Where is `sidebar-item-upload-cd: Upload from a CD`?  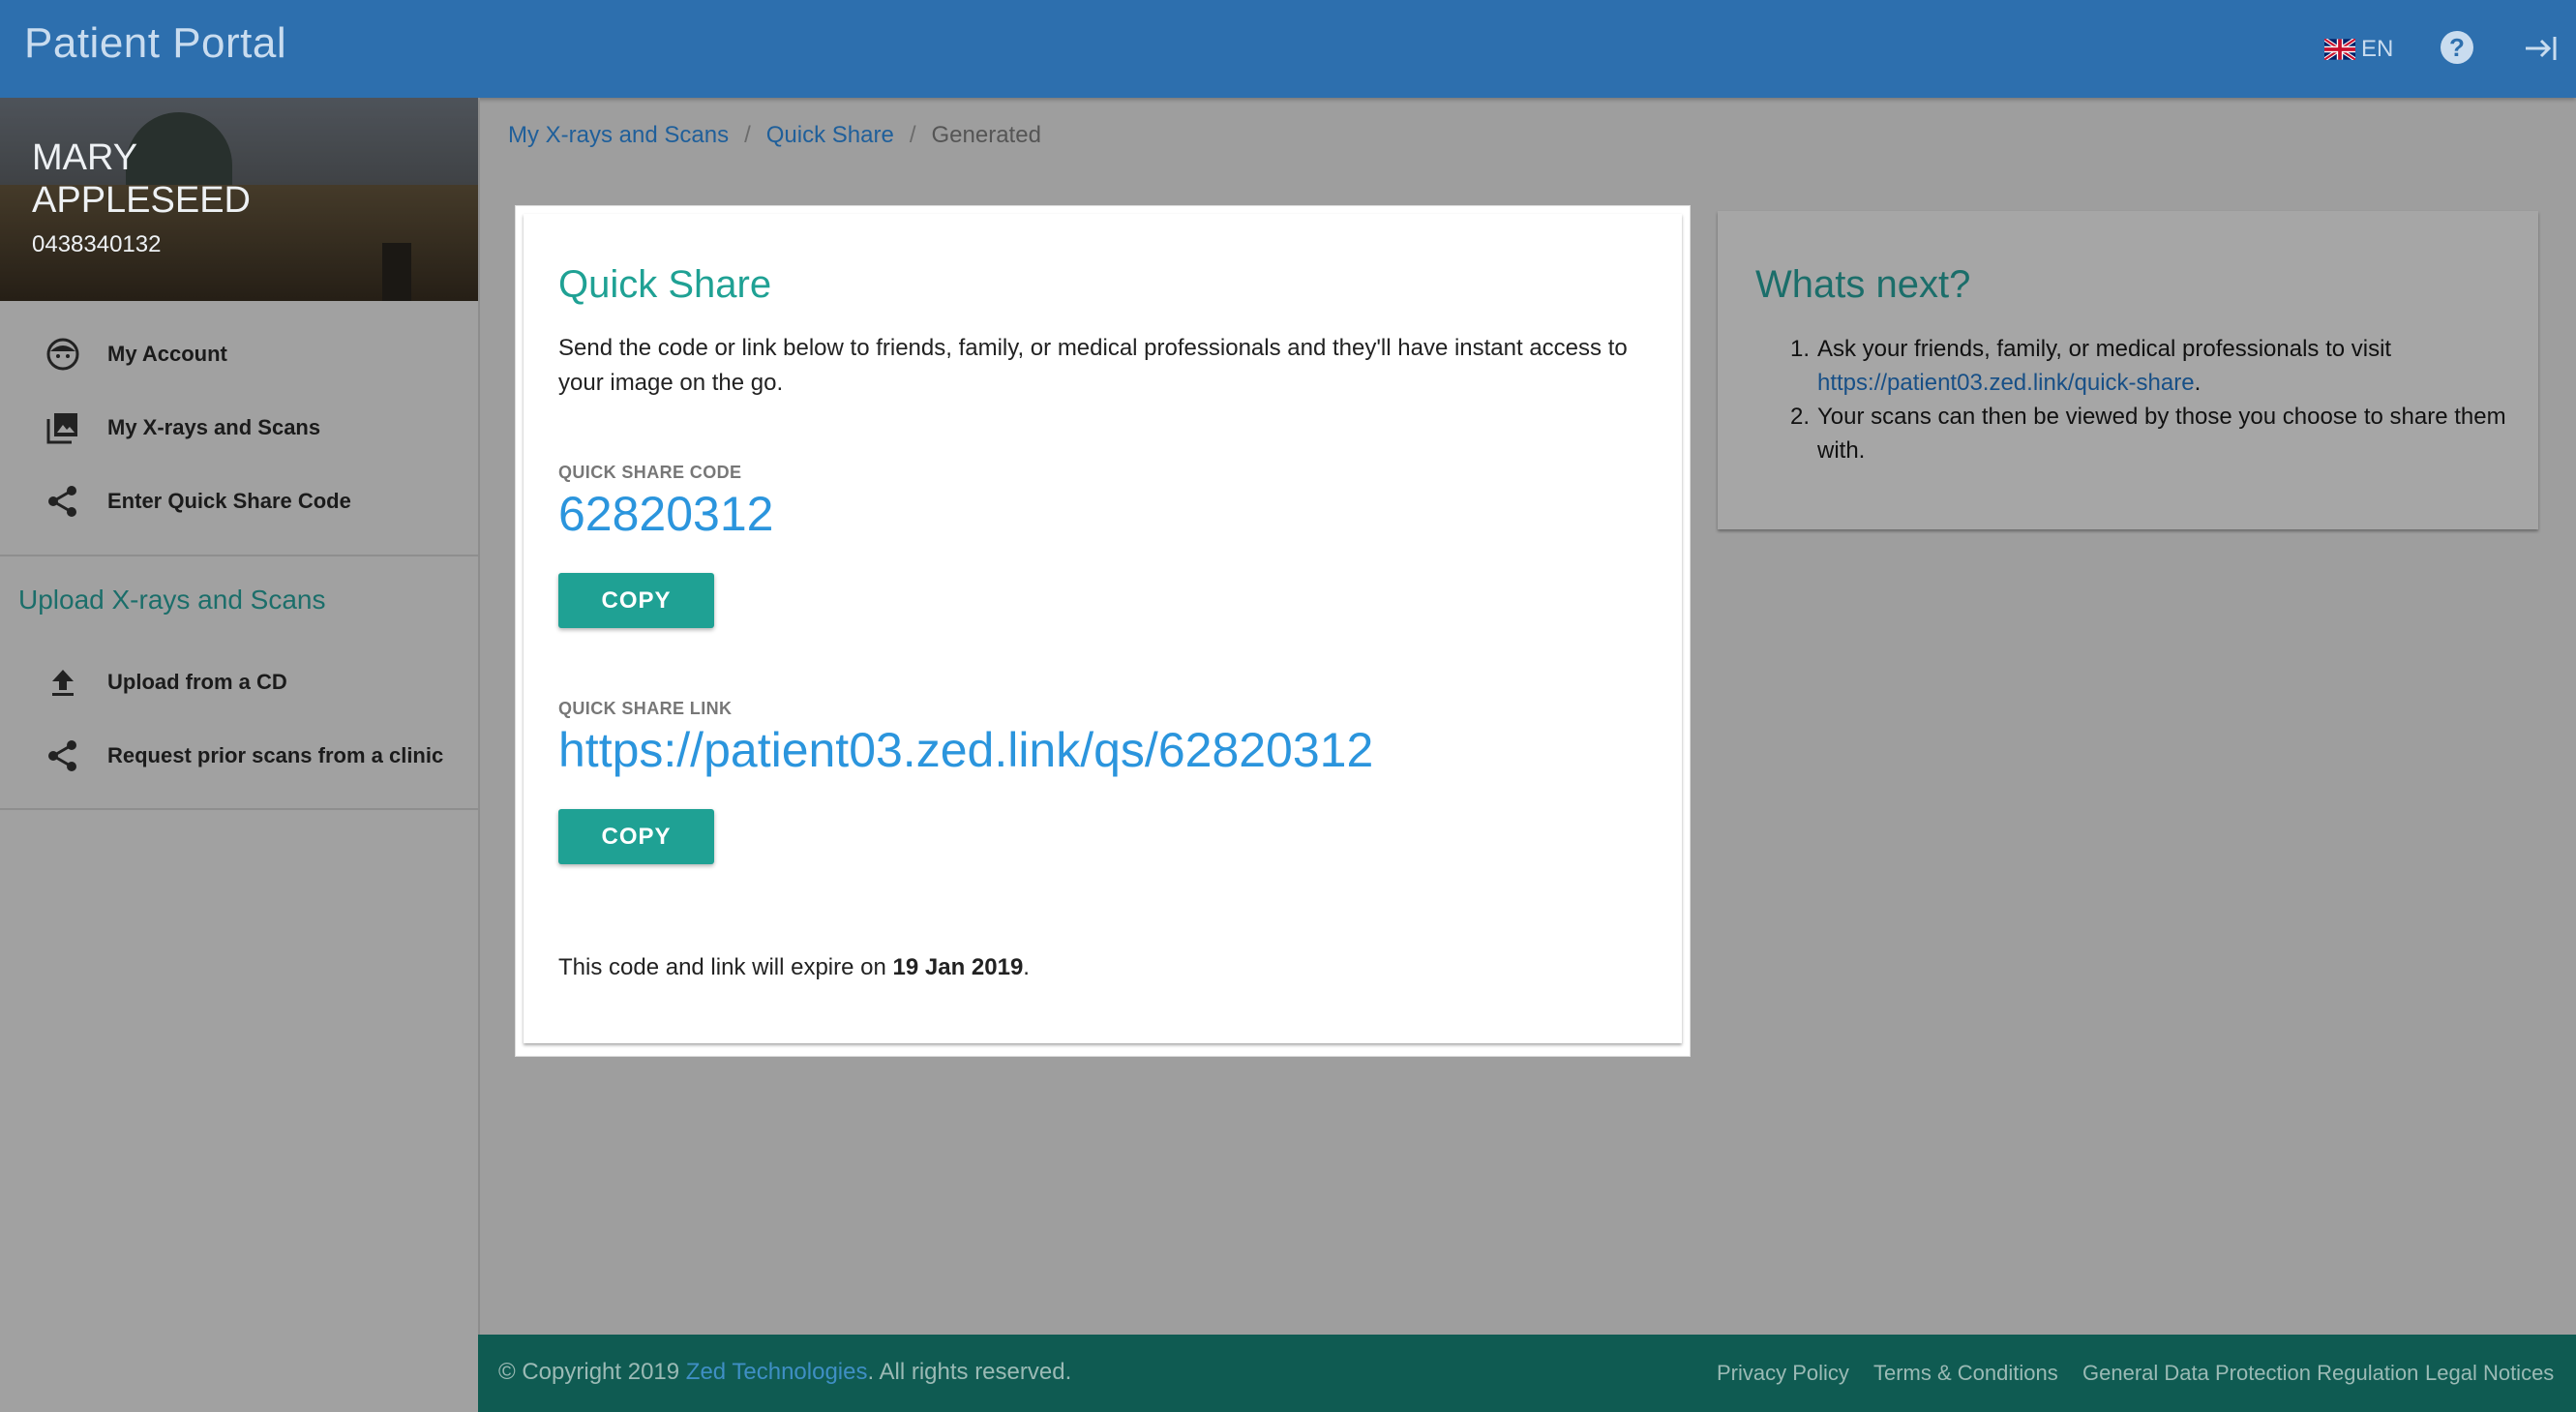
sidebar-item-upload-cd: Upload from a CD is located at coordinates (239, 682).